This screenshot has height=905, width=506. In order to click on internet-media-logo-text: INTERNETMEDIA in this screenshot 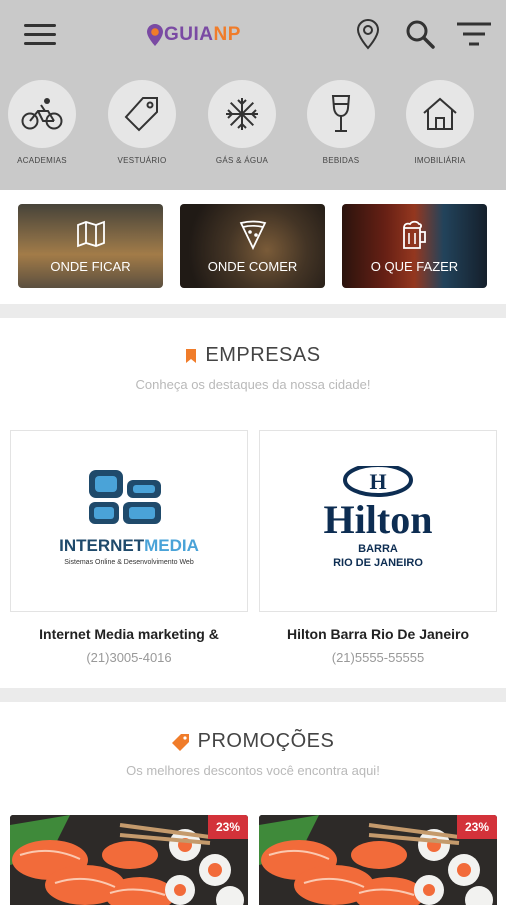, I will do `click(129, 545)`.